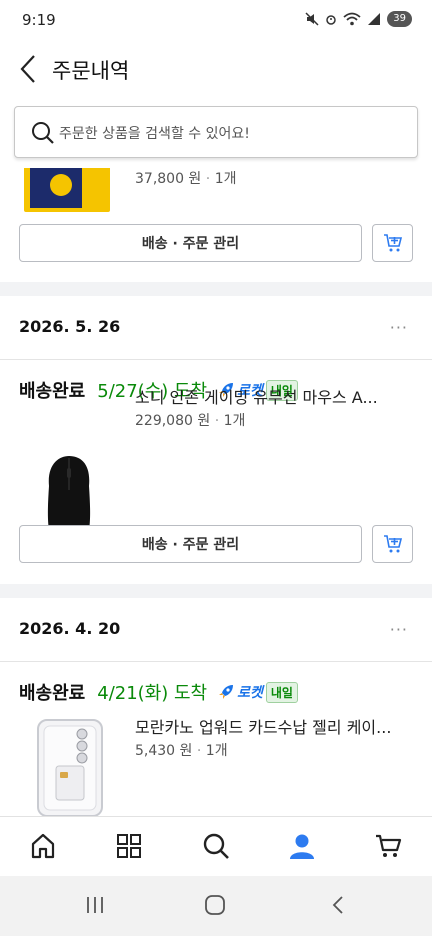 The image size is (432, 936). What do you see at coordinates (152, 693) in the screenshot?
I see `arrival-date: 4/21(화) 도착` at bounding box center [152, 693].